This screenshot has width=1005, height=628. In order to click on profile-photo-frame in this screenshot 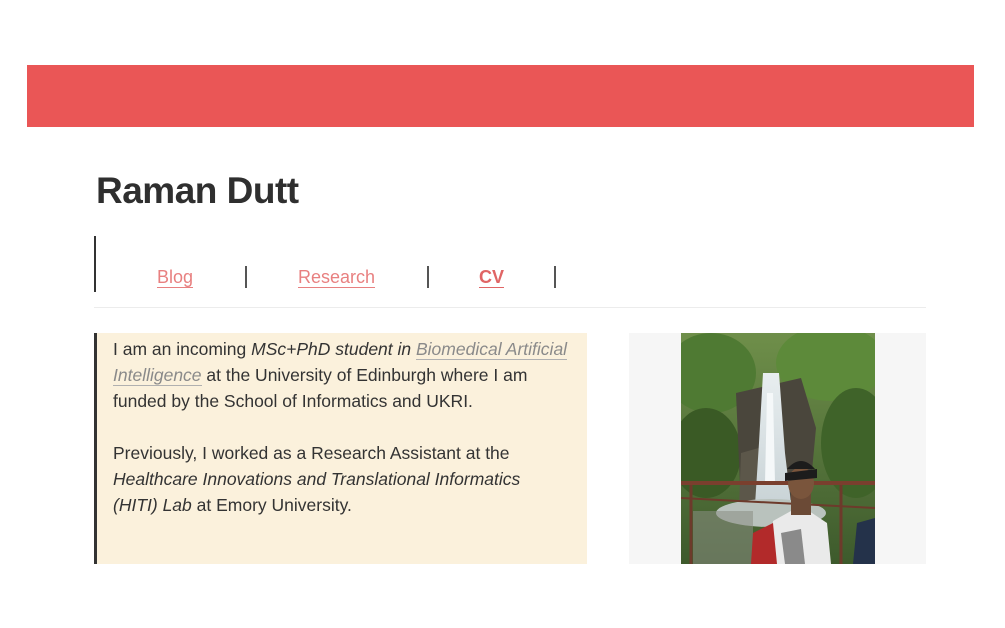, I will do `click(777, 448)`.